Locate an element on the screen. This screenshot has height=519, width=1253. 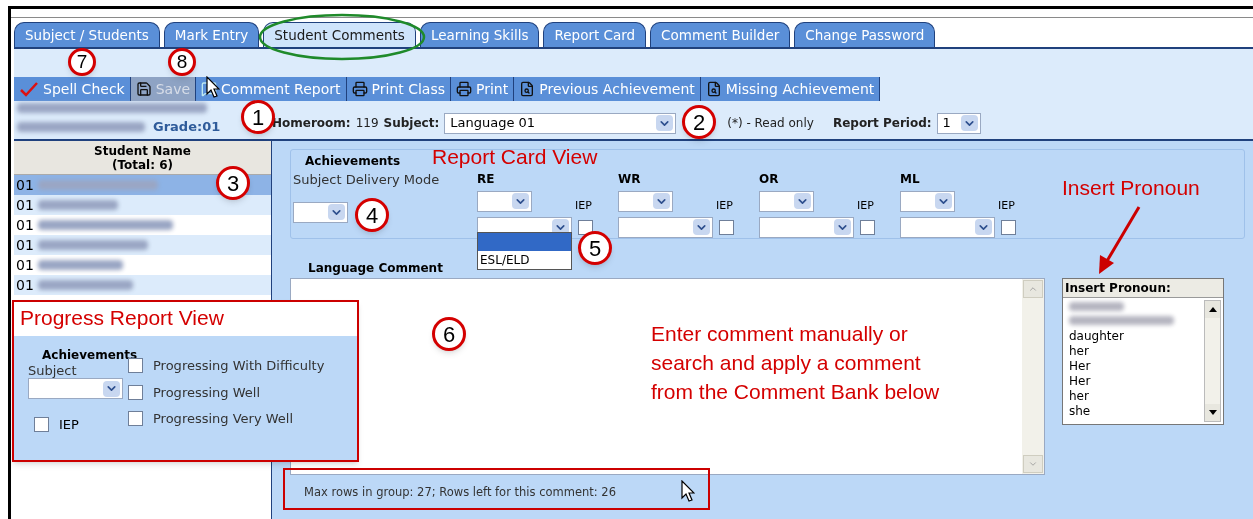
strand-label: OR is located at coordinates (769, 179).